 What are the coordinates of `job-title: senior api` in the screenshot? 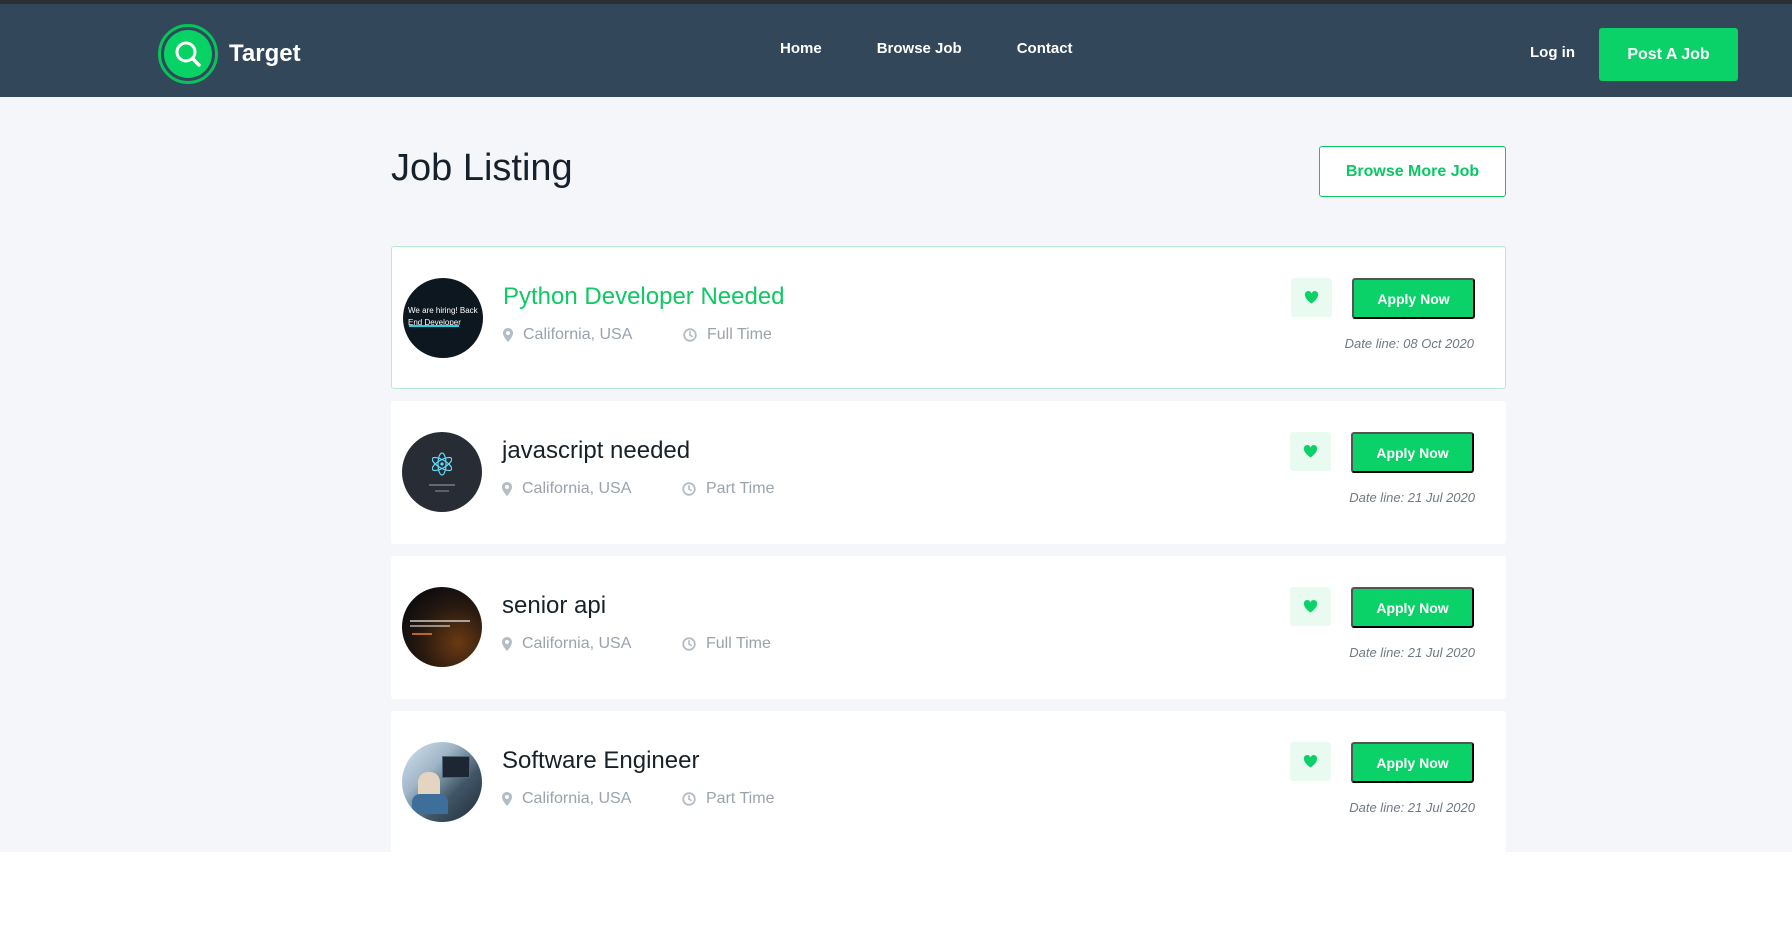 It's located at (554, 606).